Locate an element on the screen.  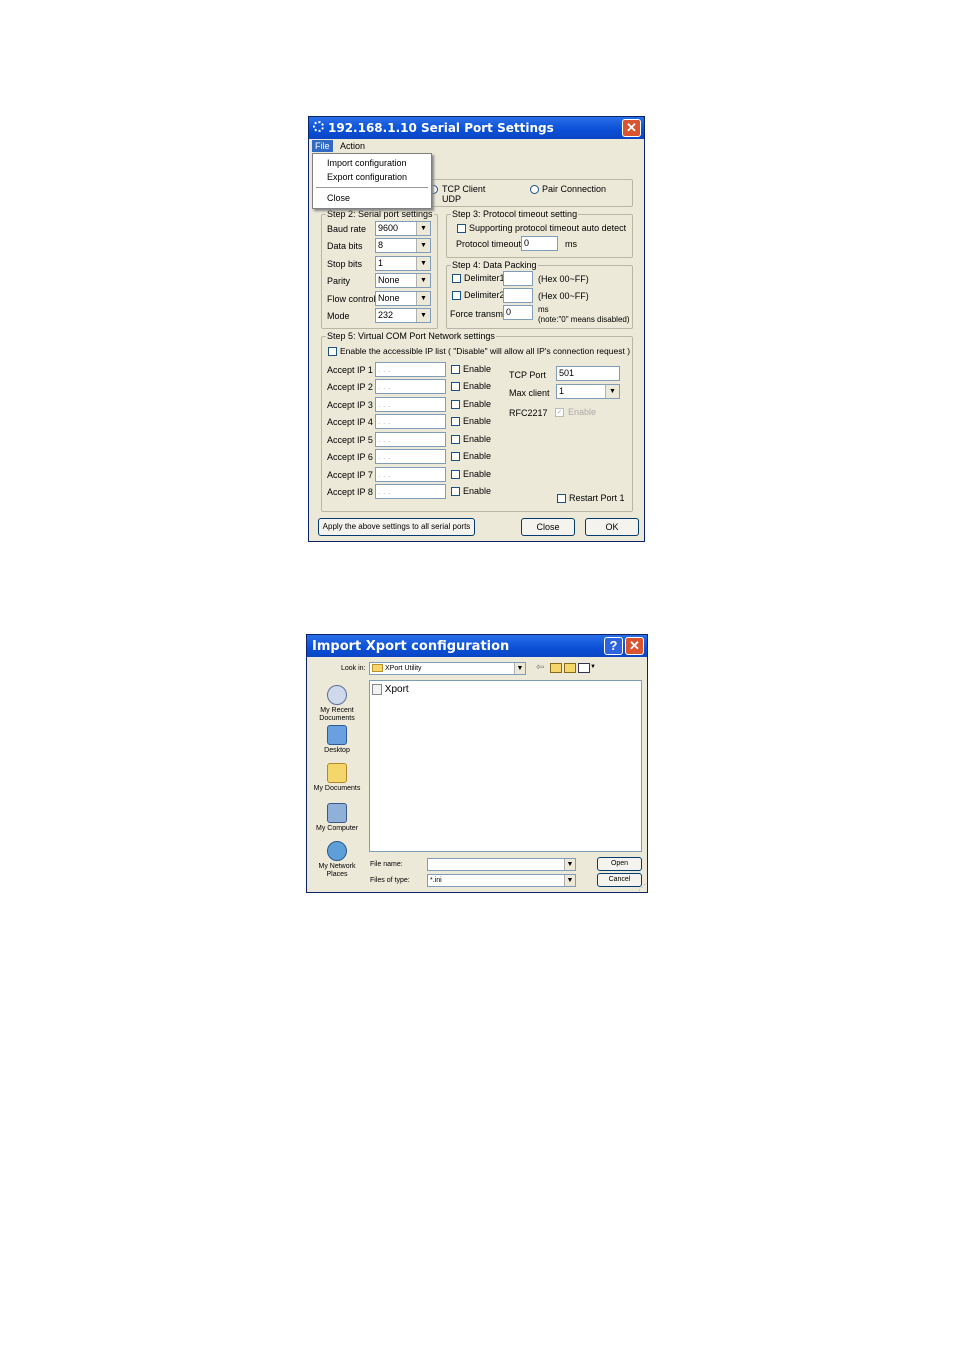
rfc2217-checkbox: ✓ is located at coordinates (559, 412).